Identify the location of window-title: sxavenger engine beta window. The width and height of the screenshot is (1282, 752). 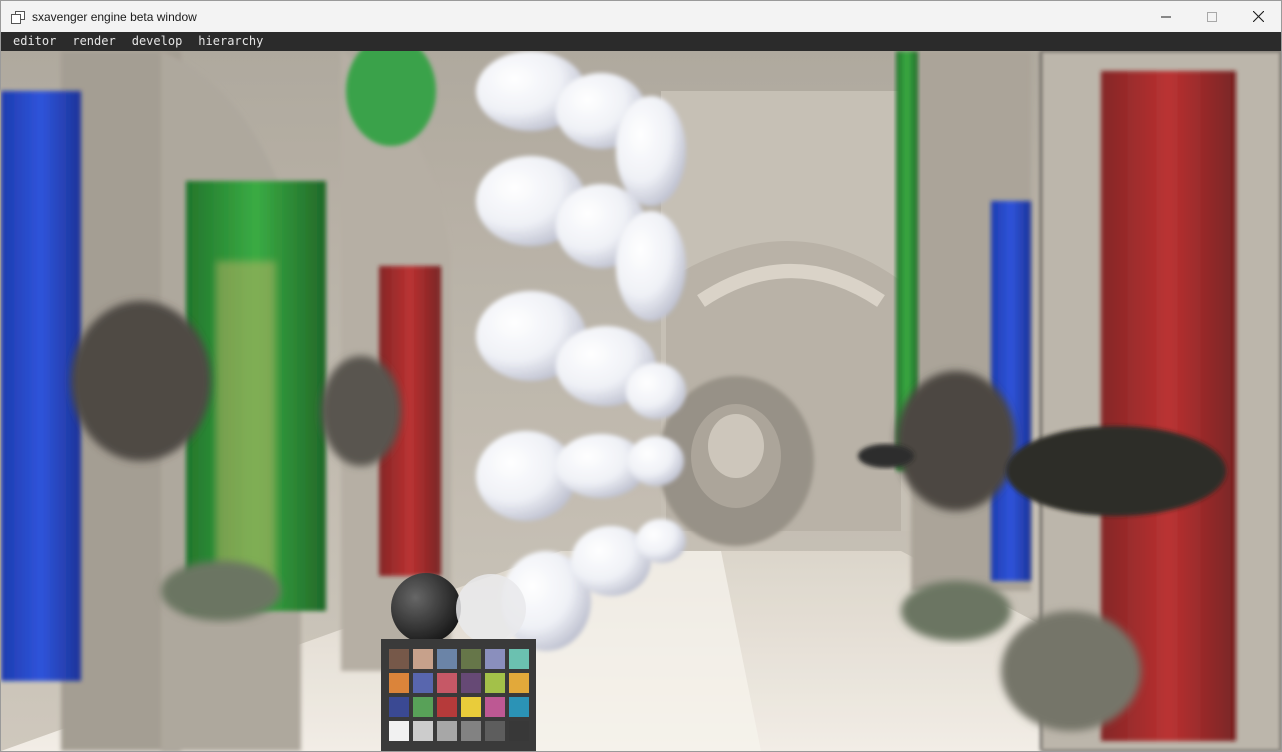
(114, 16).